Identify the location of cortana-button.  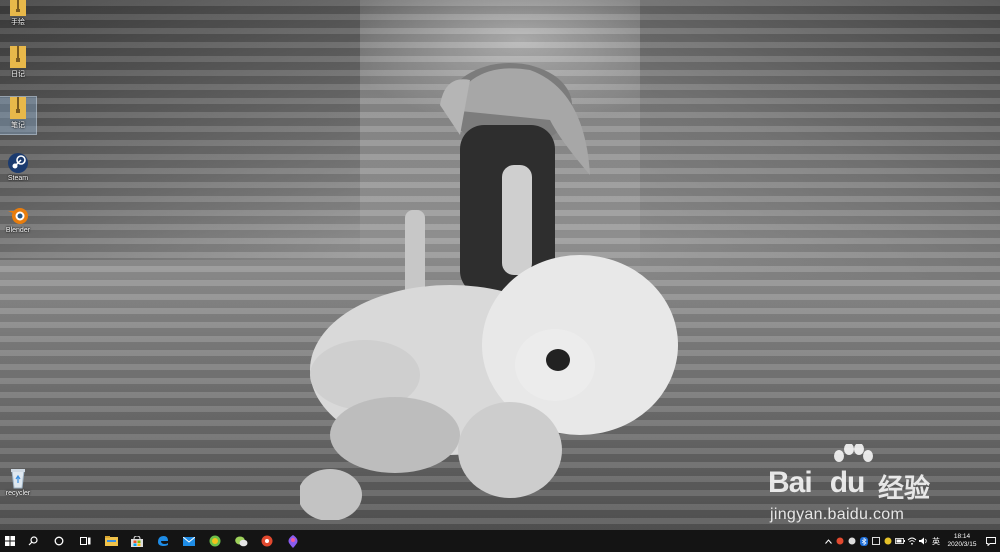
(59, 541).